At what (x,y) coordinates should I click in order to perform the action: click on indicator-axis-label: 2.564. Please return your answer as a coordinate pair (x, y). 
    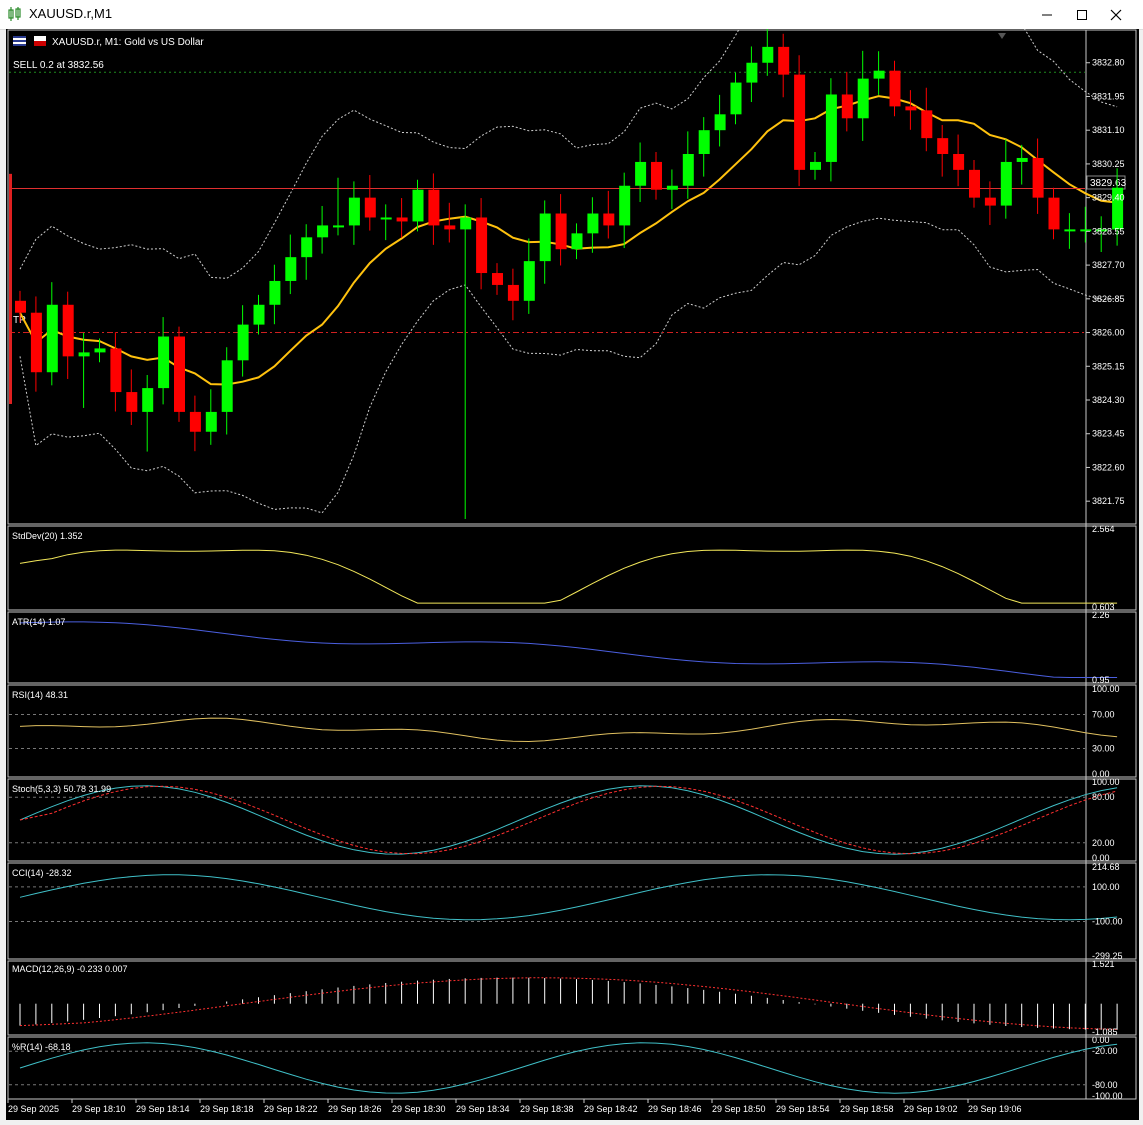
    Looking at the image, I should click on (1103, 529).